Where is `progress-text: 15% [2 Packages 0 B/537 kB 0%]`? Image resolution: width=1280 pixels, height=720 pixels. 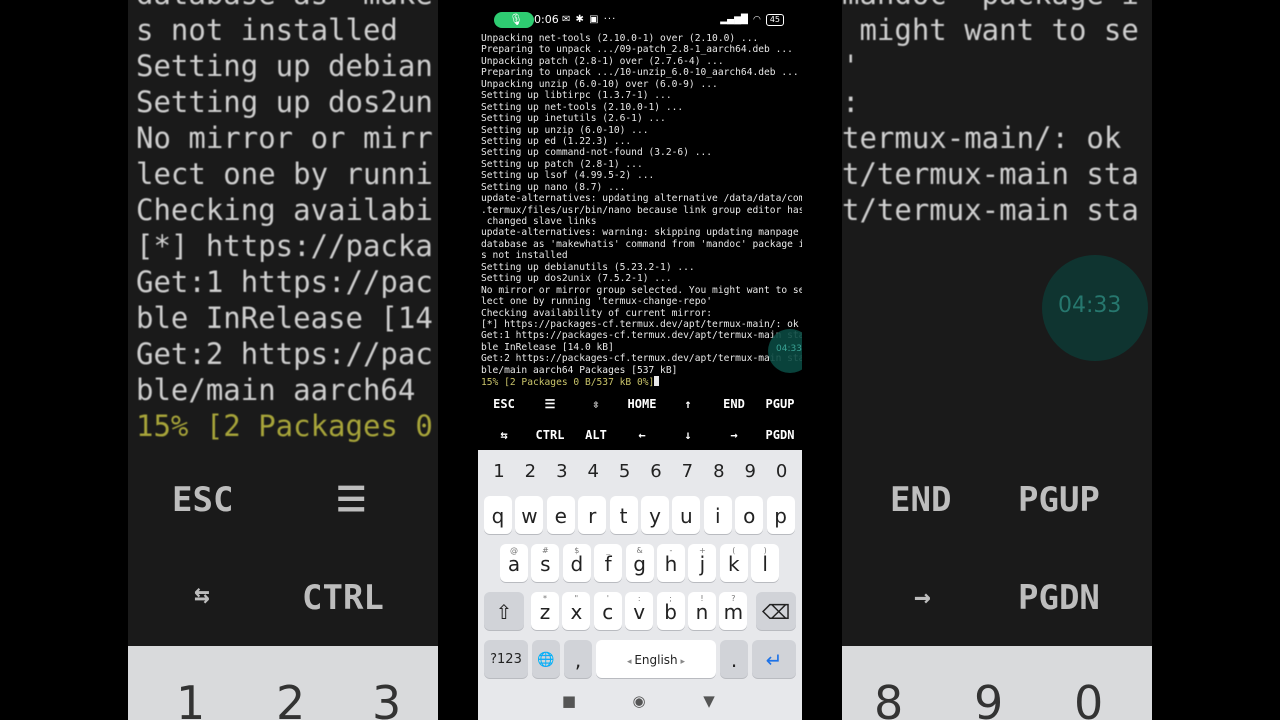 progress-text: 15% [2 Packages 0 B/537 kB 0%] is located at coordinates (568, 383).